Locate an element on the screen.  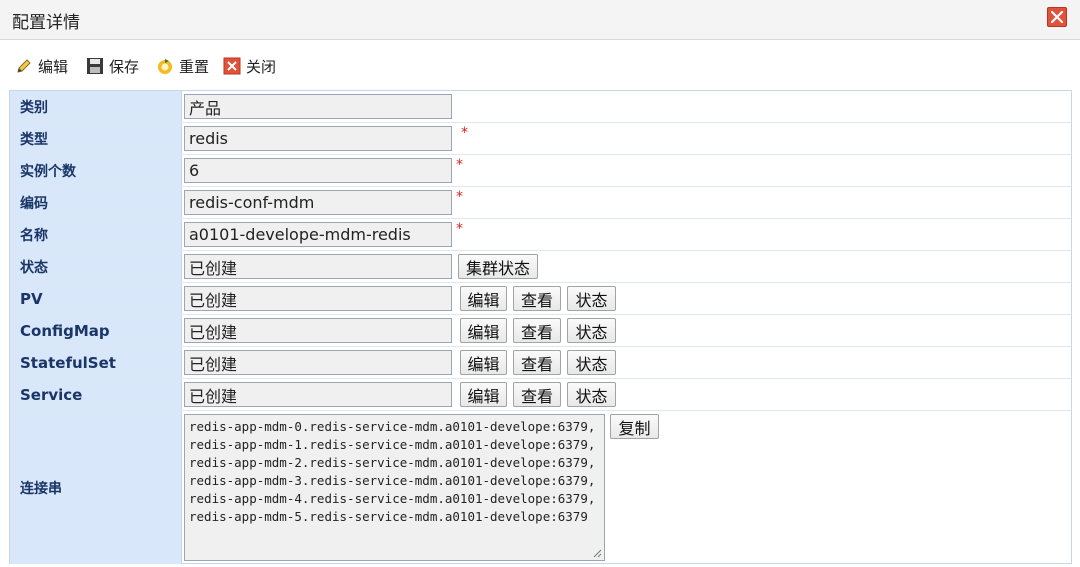
category-field: 产品 is located at coordinates (318, 106).